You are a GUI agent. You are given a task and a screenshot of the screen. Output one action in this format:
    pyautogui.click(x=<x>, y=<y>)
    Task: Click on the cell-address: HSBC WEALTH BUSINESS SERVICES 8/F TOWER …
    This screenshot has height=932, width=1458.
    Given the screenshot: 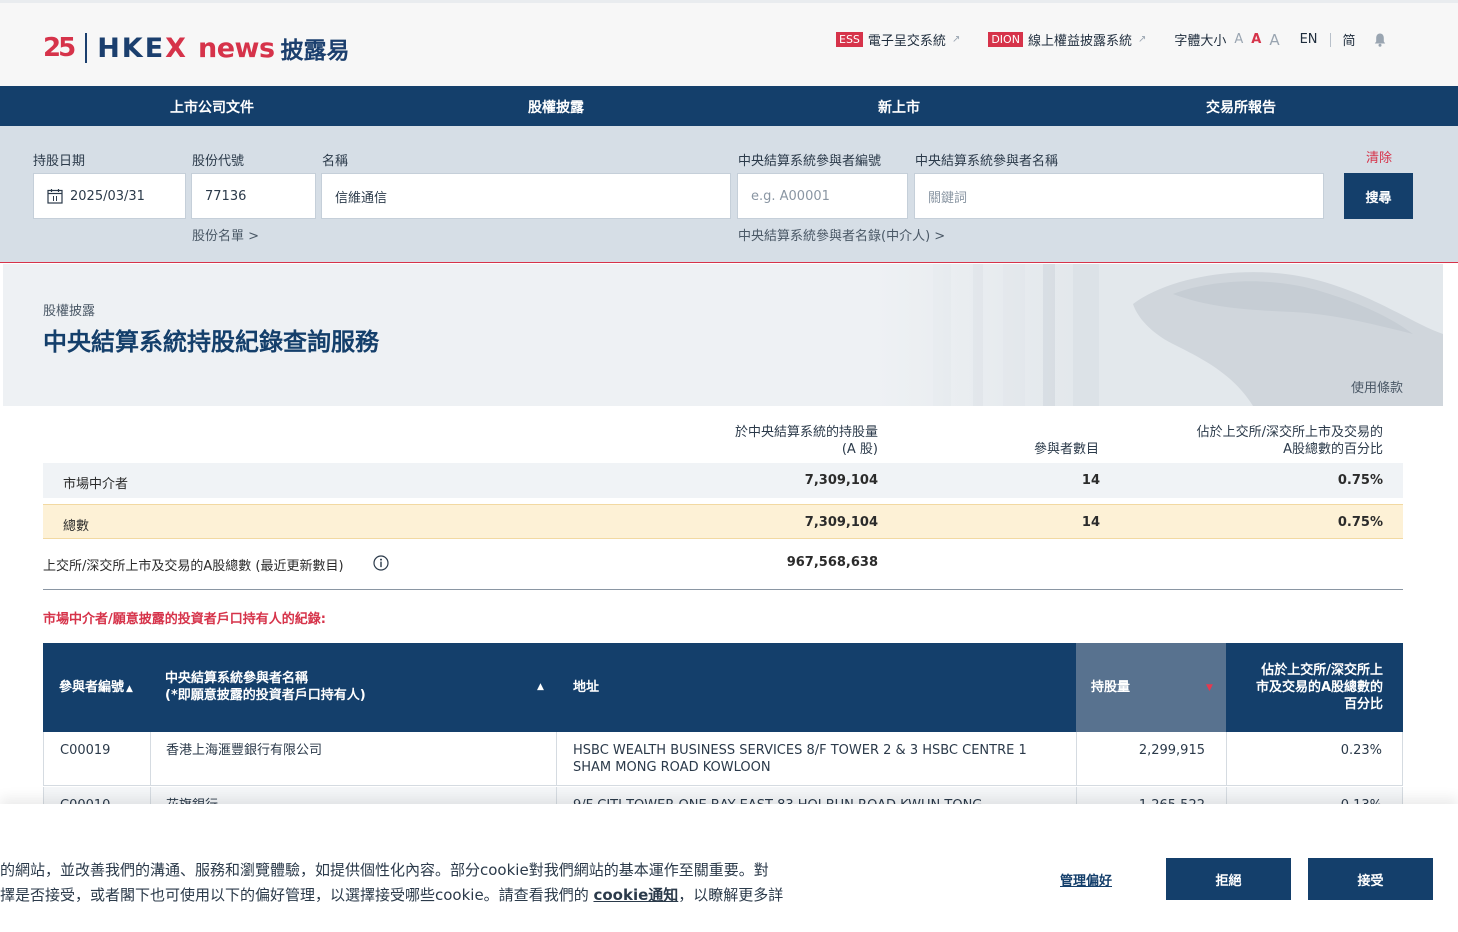 What is the action you would take?
    pyautogui.click(x=800, y=759)
    